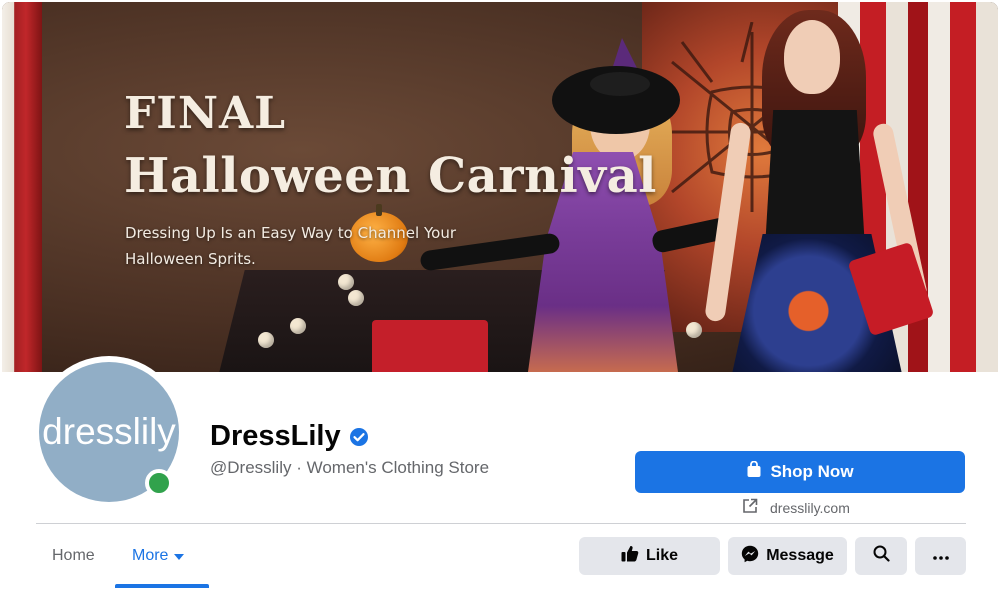  Describe the element at coordinates (810, 507) in the screenshot. I see `website-url: dresslily.com` at that location.